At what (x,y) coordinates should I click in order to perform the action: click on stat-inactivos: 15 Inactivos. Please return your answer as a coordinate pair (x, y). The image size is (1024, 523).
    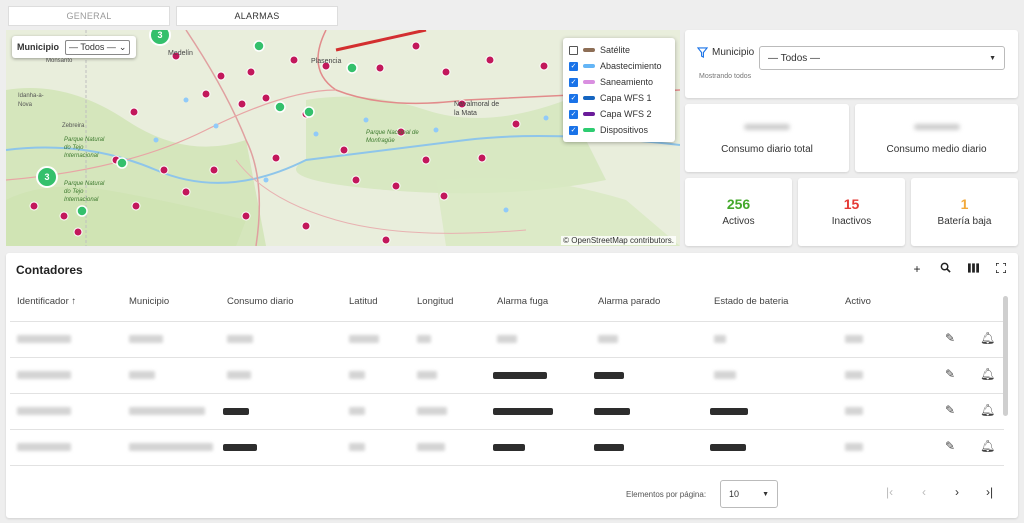
    Looking at the image, I should click on (851, 212).